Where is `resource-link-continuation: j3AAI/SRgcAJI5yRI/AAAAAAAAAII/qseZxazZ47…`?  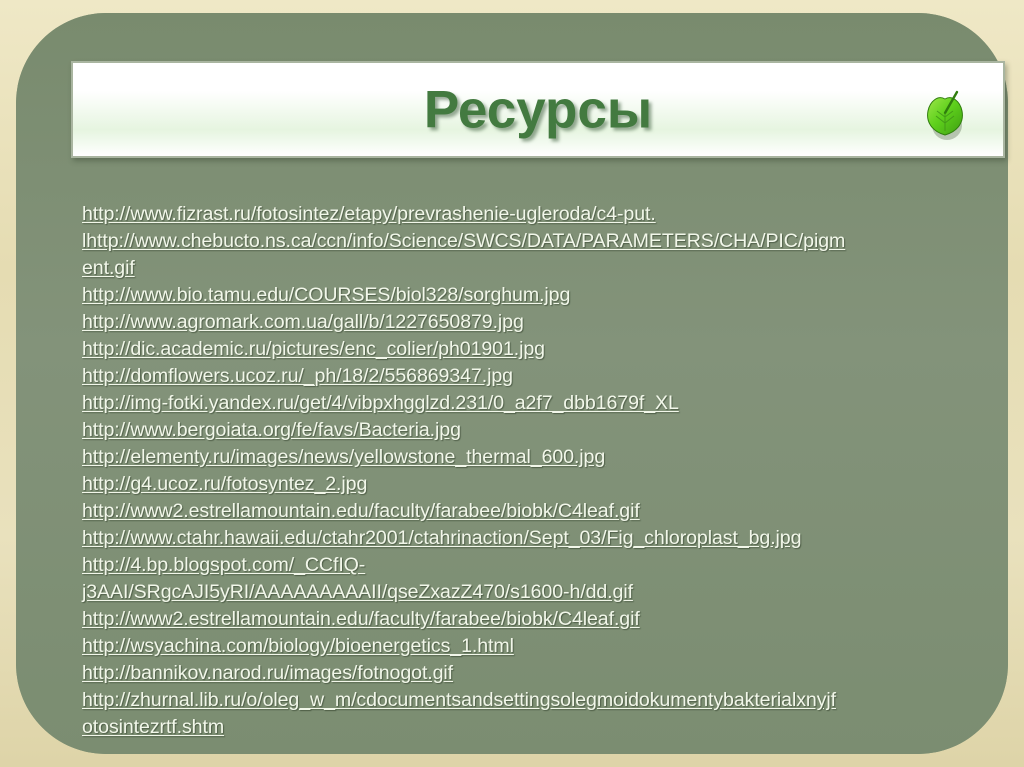 resource-link-continuation: j3AAI/SRgcAJI5yRI/AAAAAAAAAII/qseZxazZ47… is located at coordinates (535, 592).